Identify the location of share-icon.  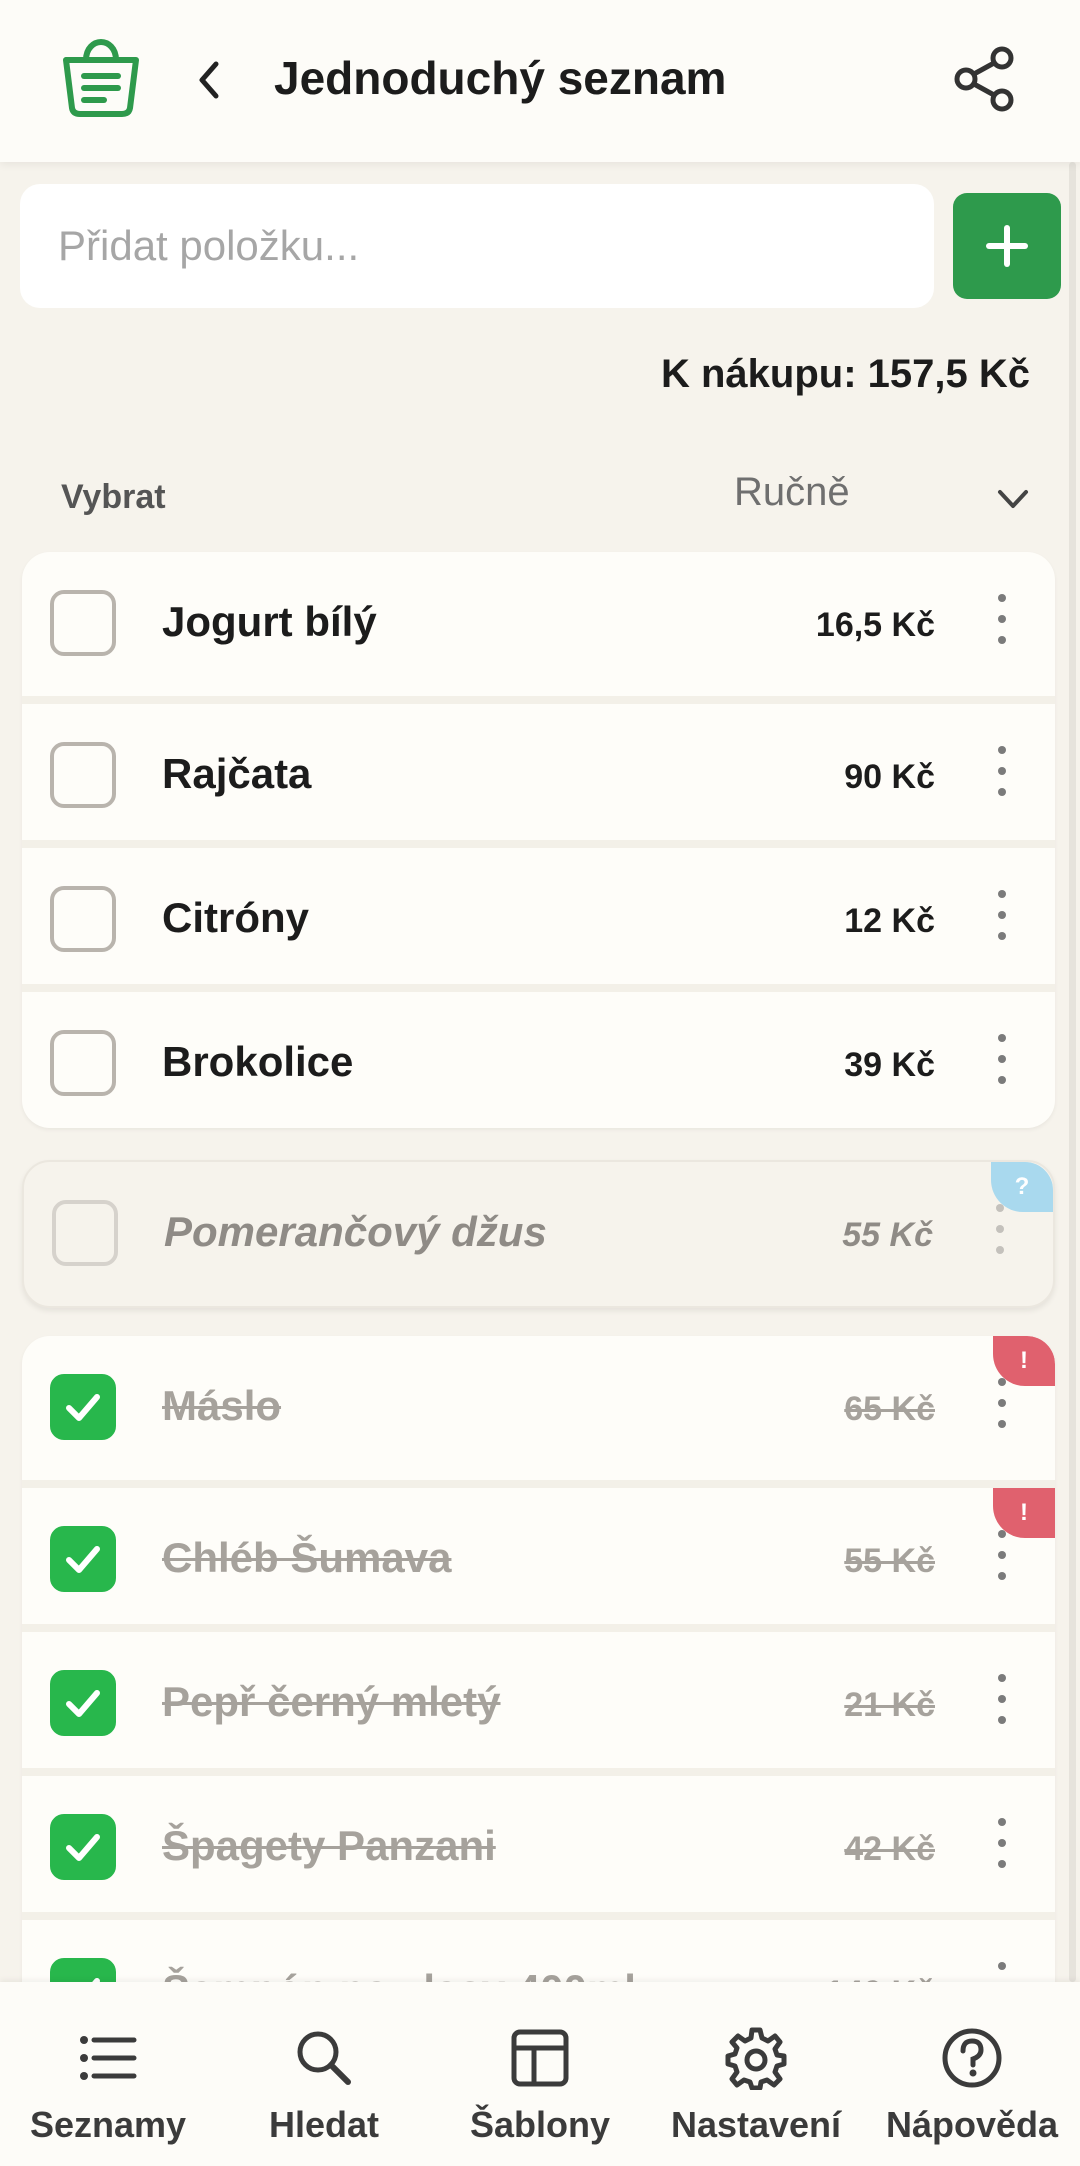
(985, 79).